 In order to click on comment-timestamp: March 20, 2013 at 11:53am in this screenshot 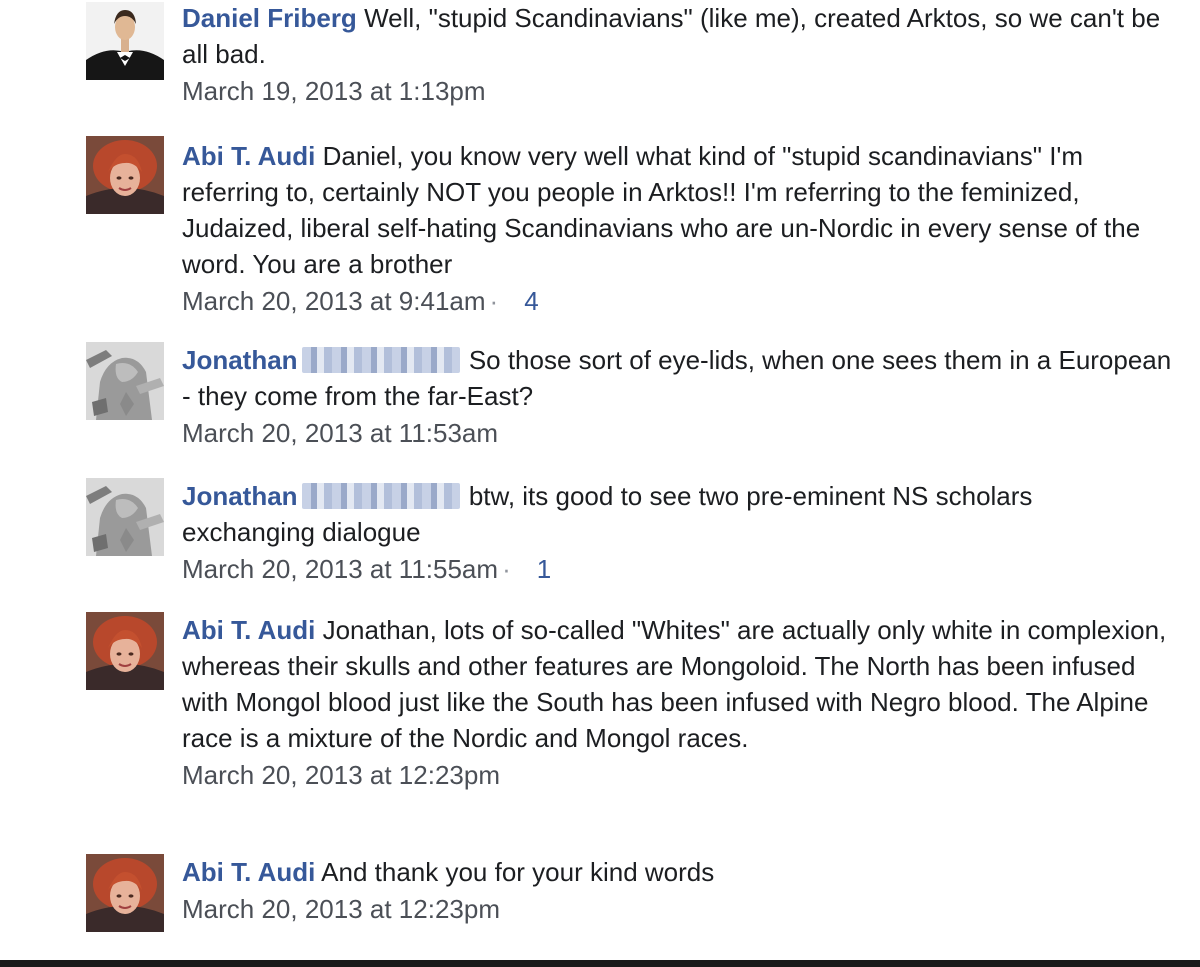, I will do `click(340, 433)`.